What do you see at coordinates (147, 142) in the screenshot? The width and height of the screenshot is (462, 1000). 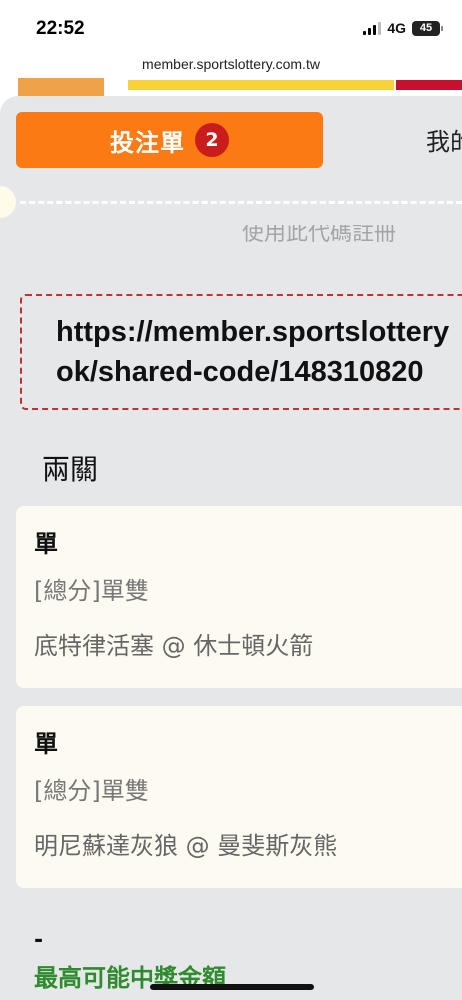 I see `tab-betslip-label: 投注單` at bounding box center [147, 142].